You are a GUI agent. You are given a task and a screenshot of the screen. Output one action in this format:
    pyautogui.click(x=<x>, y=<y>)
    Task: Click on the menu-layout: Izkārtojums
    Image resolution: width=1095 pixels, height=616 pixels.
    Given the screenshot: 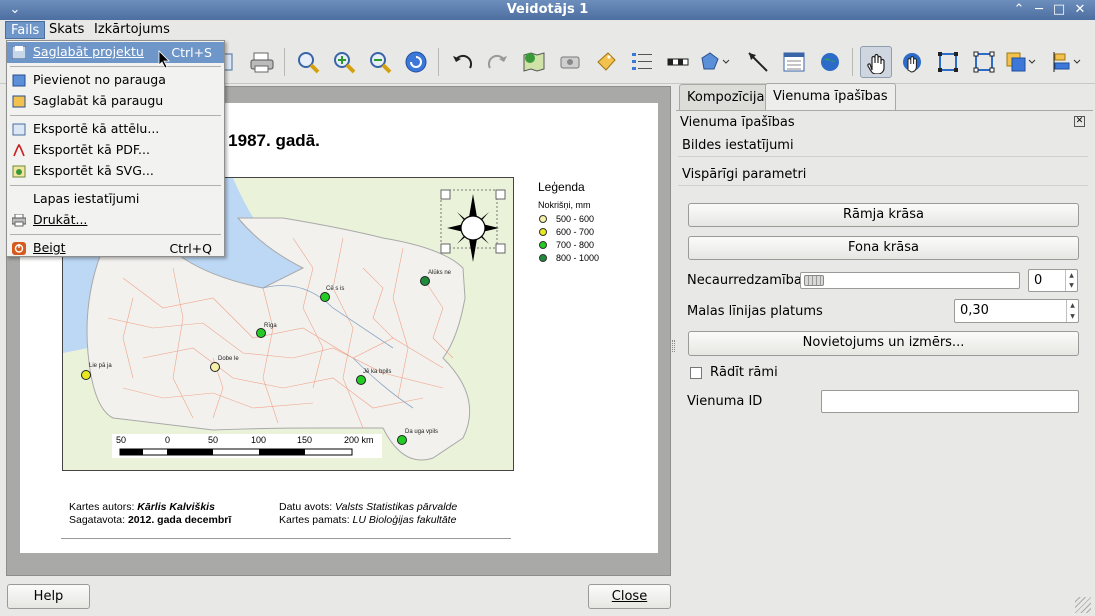 What is the action you would take?
    pyautogui.click(x=132, y=30)
    